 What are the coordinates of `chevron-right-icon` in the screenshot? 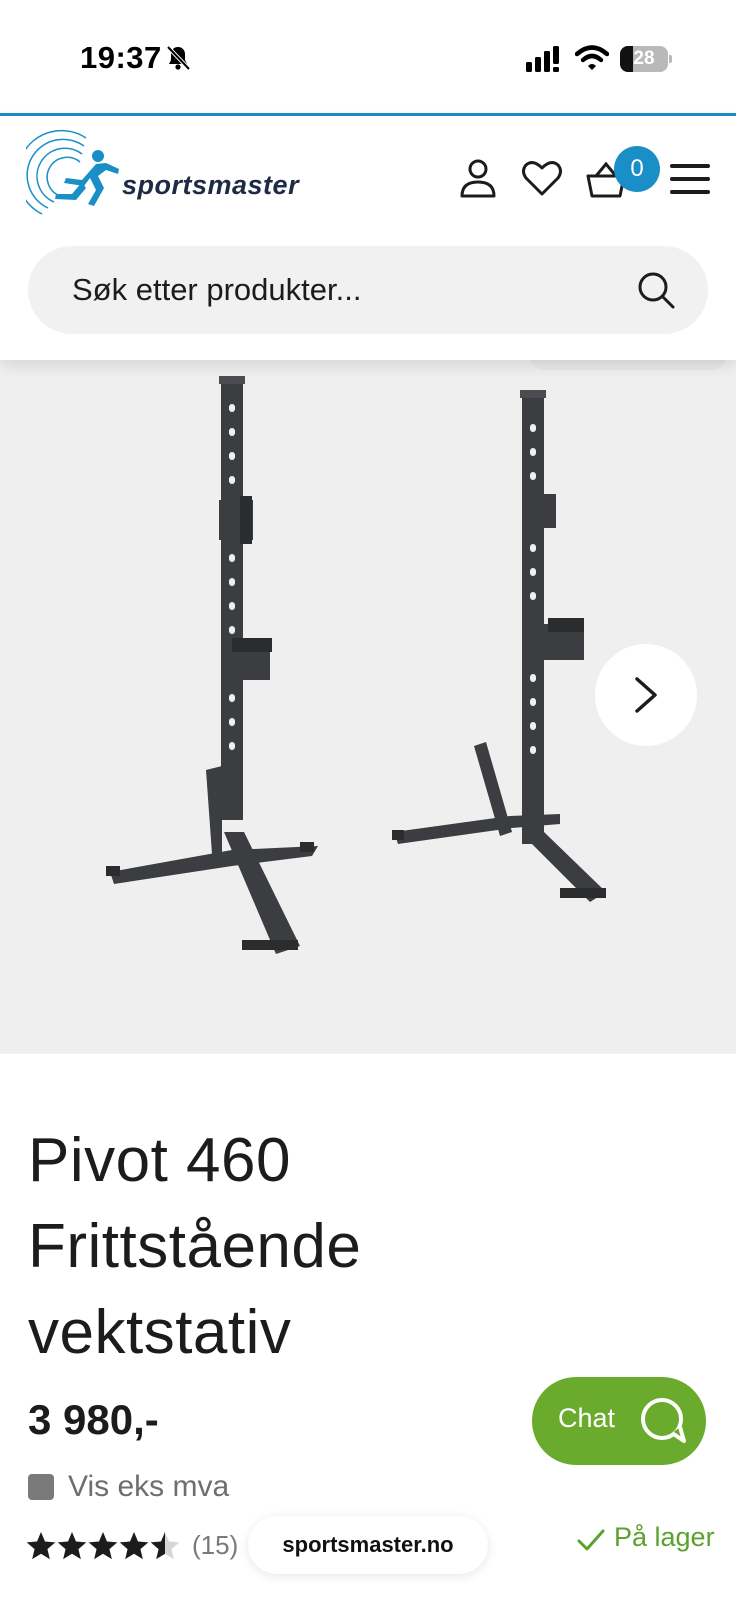 It's located at (646, 695).